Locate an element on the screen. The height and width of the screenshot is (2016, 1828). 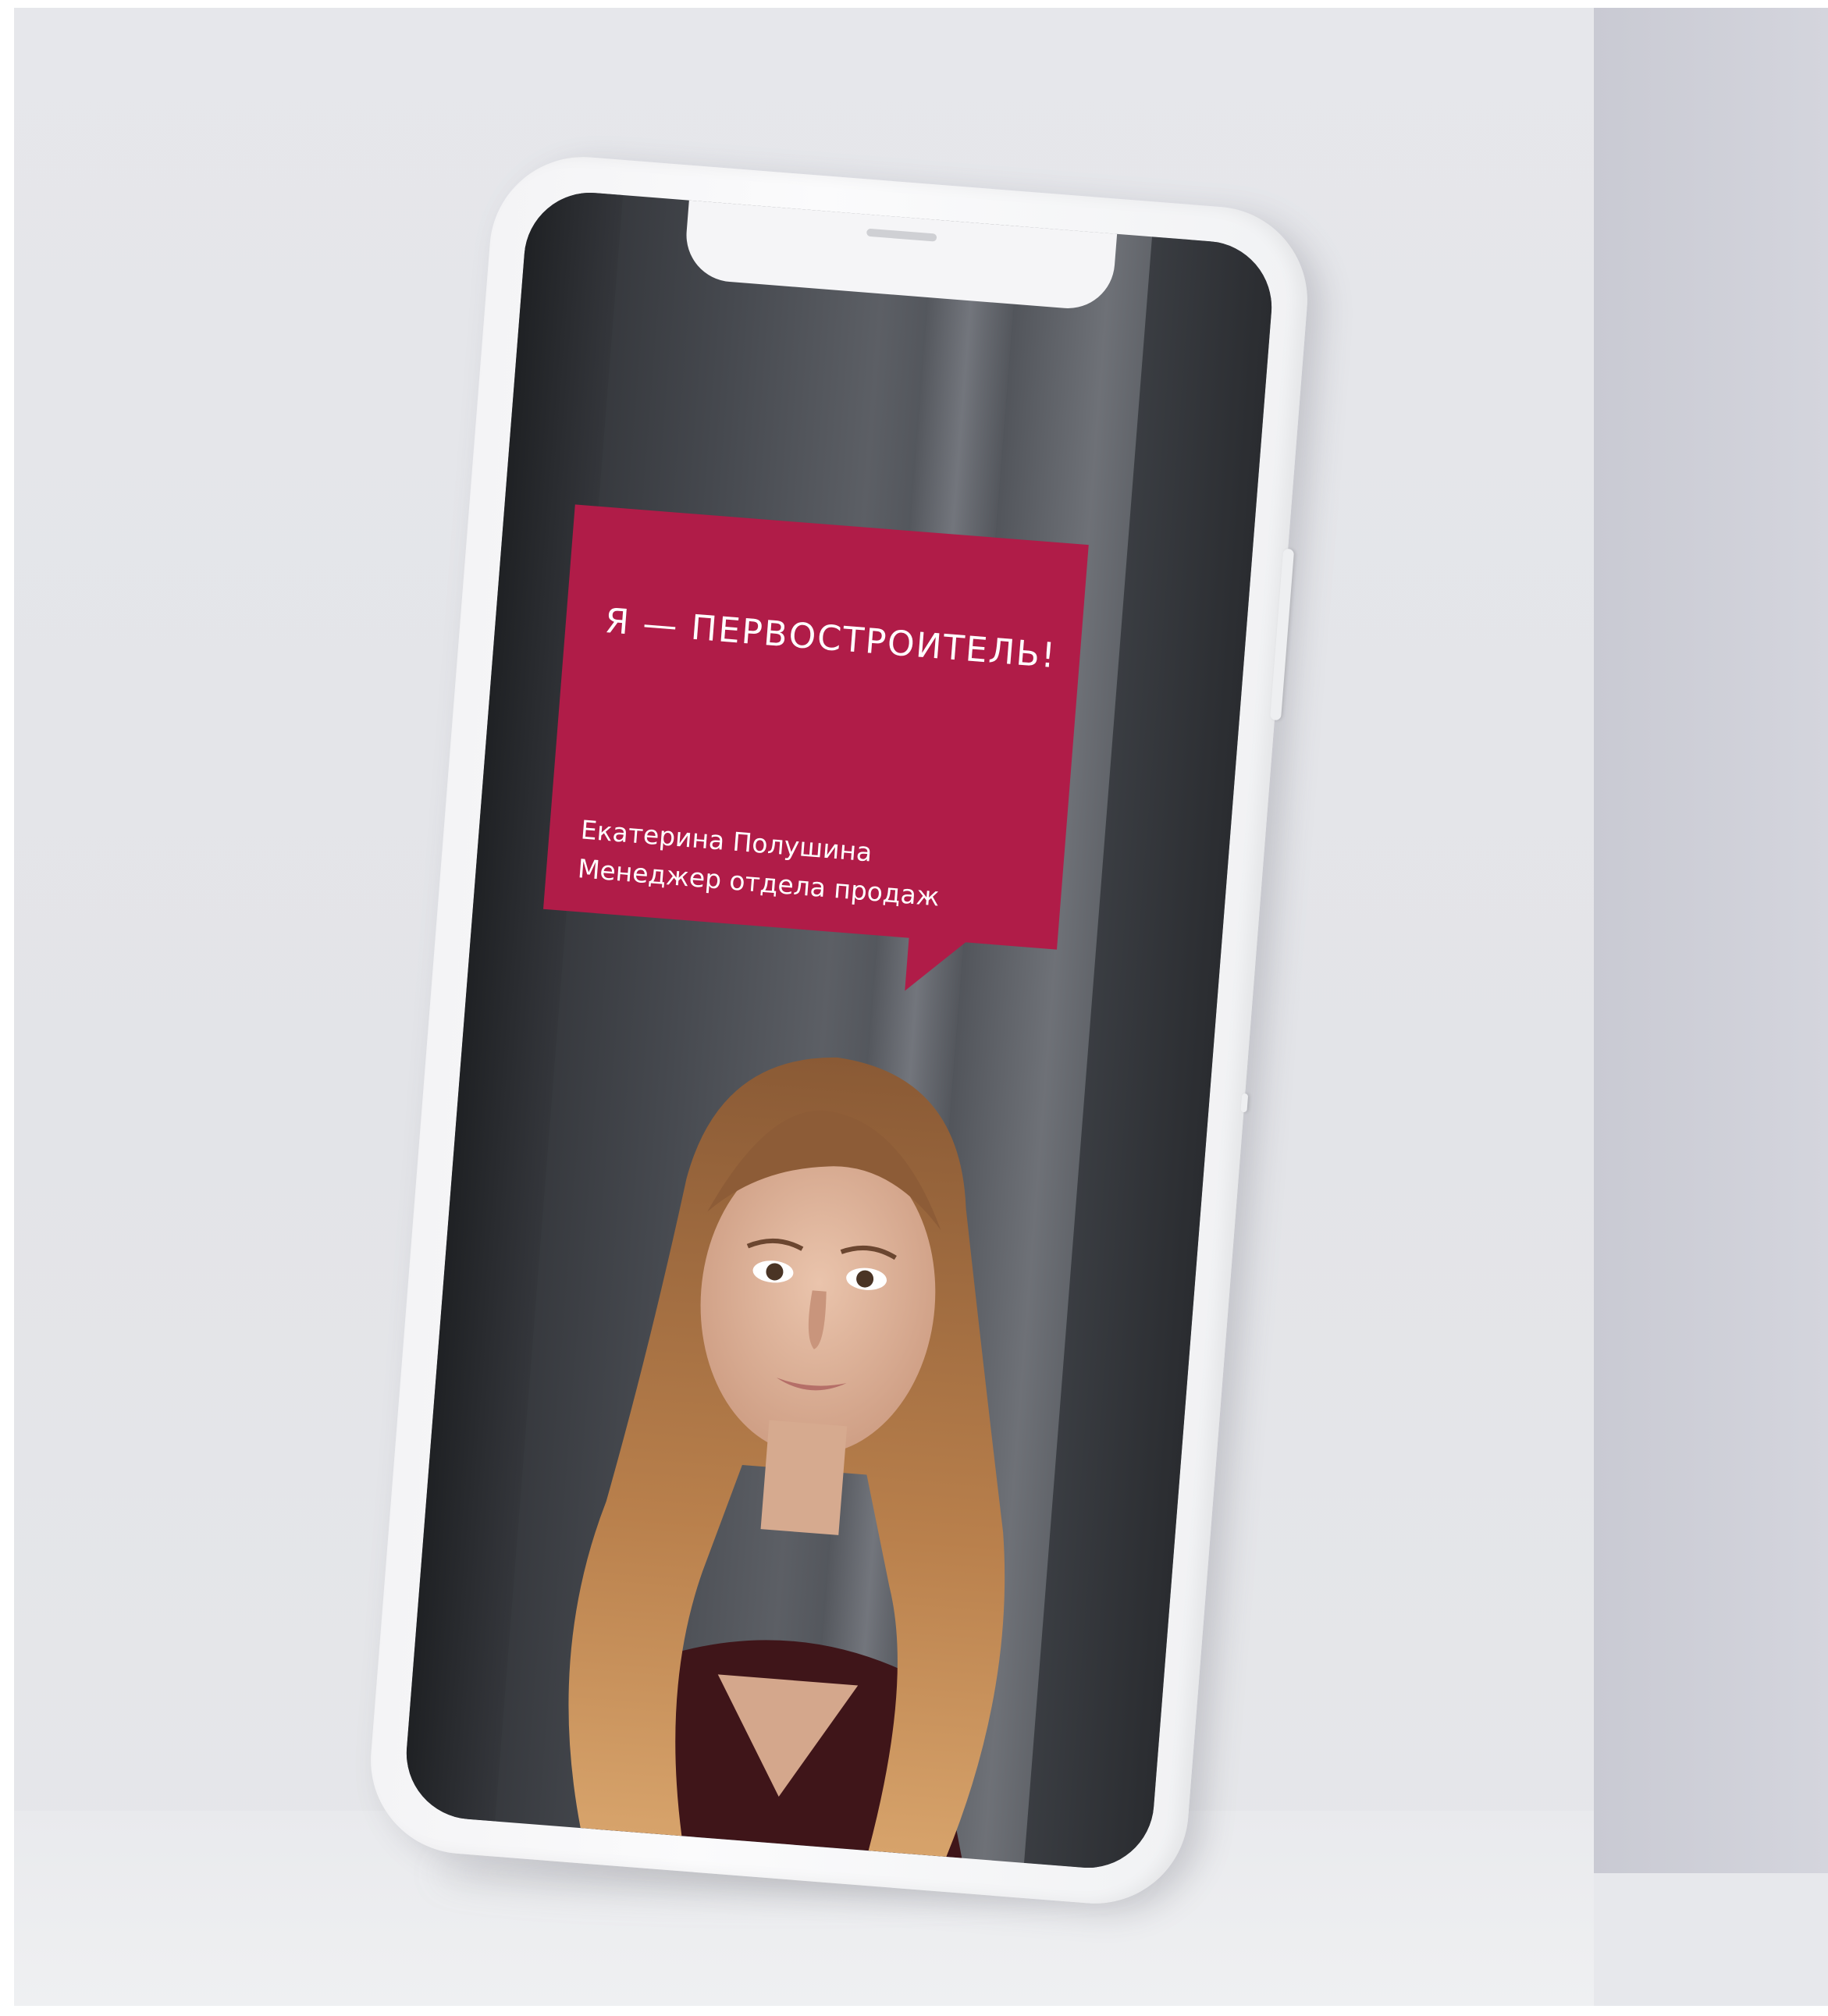
woman-portrait-photo is located at coordinates (786, 1457).